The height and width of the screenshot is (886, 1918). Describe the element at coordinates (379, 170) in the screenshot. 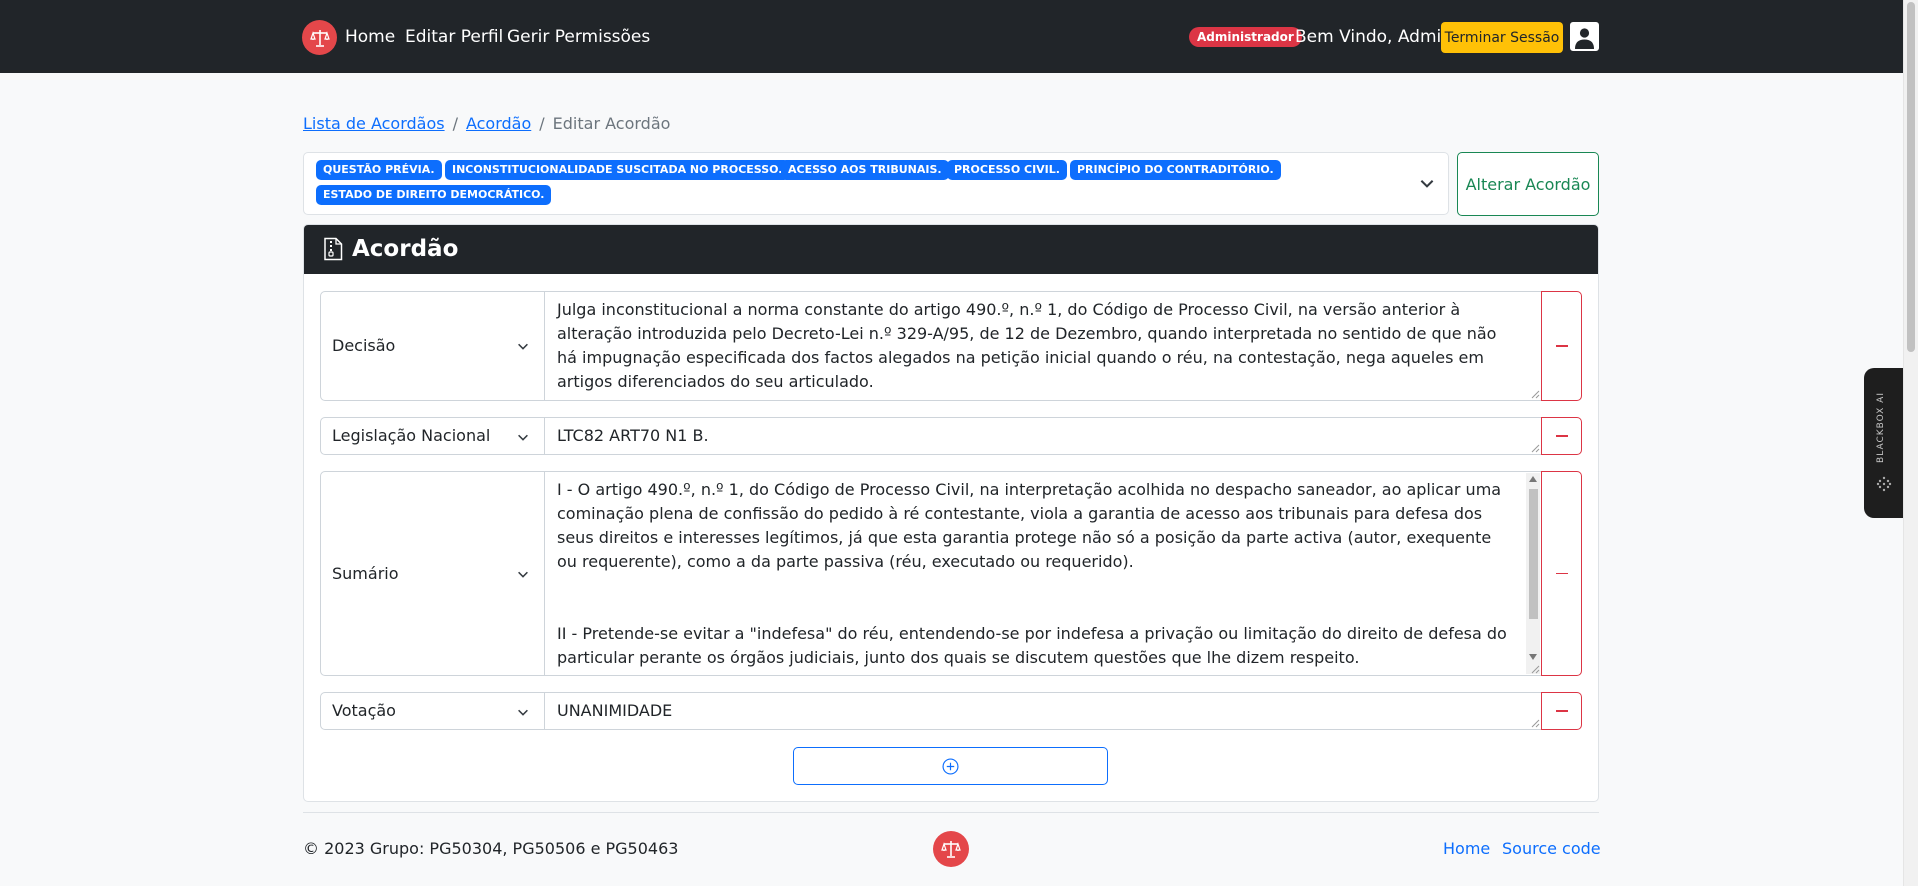

I see `tag-chip: QUESTÃO PRÉVIA.` at that location.